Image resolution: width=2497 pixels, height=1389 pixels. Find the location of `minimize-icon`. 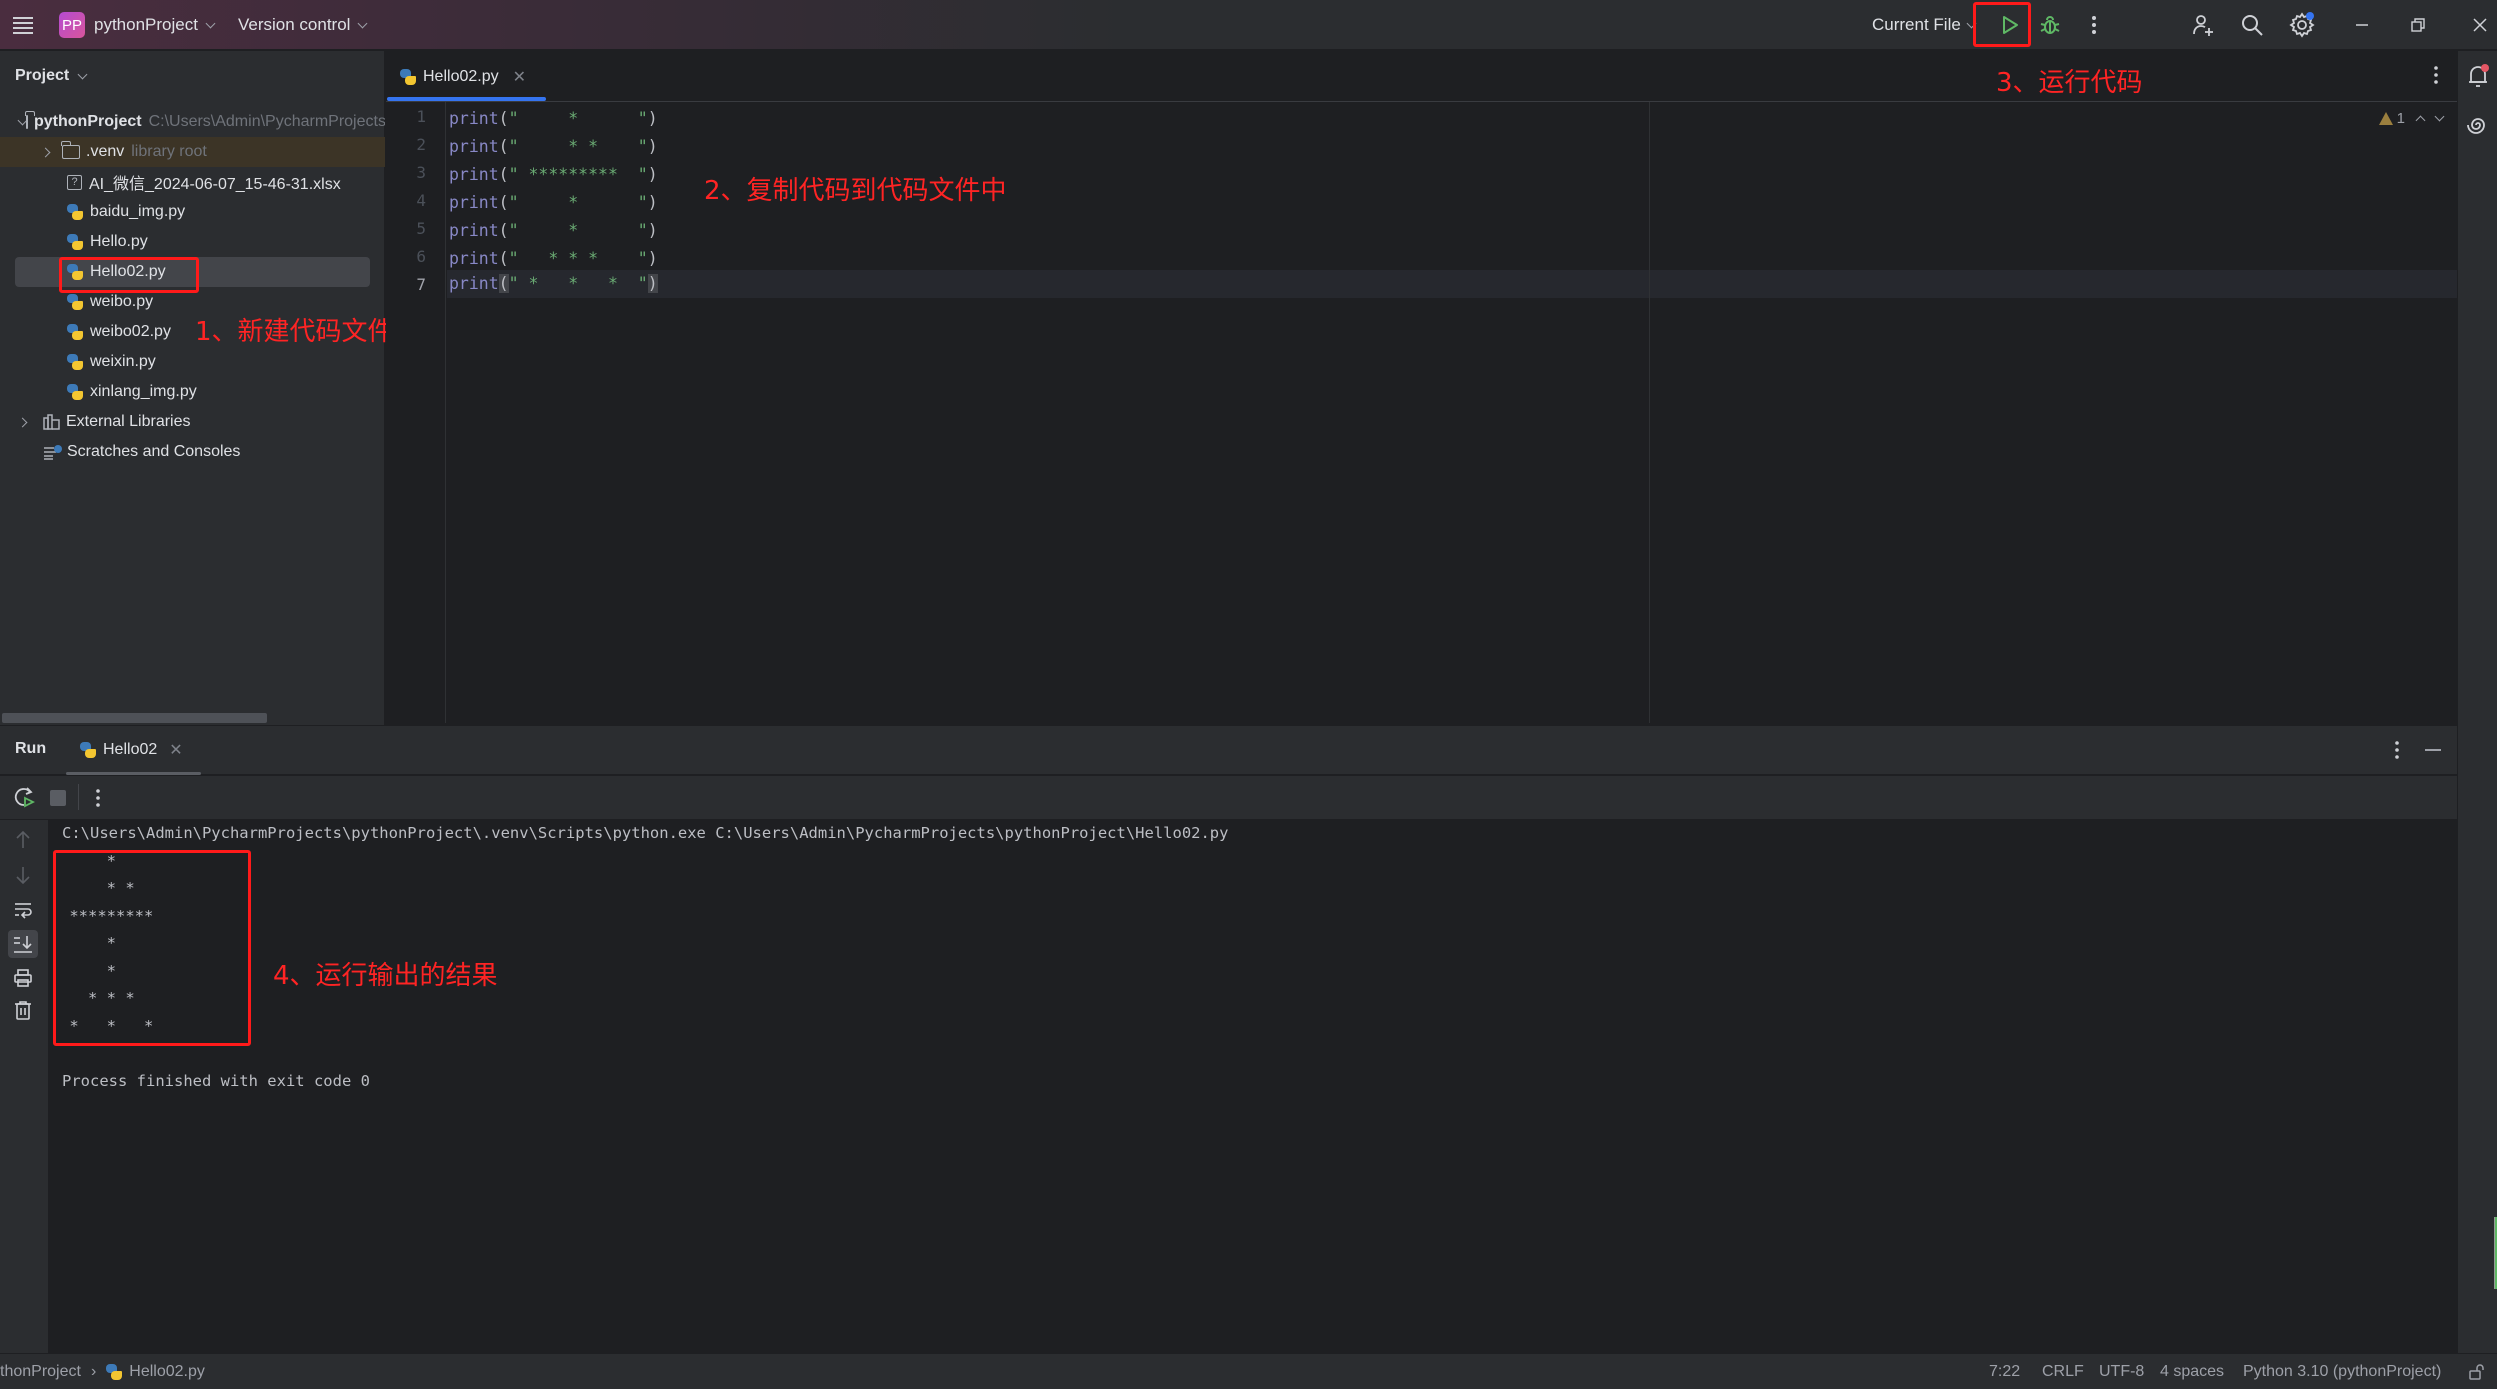

minimize-icon is located at coordinates (2433, 750).